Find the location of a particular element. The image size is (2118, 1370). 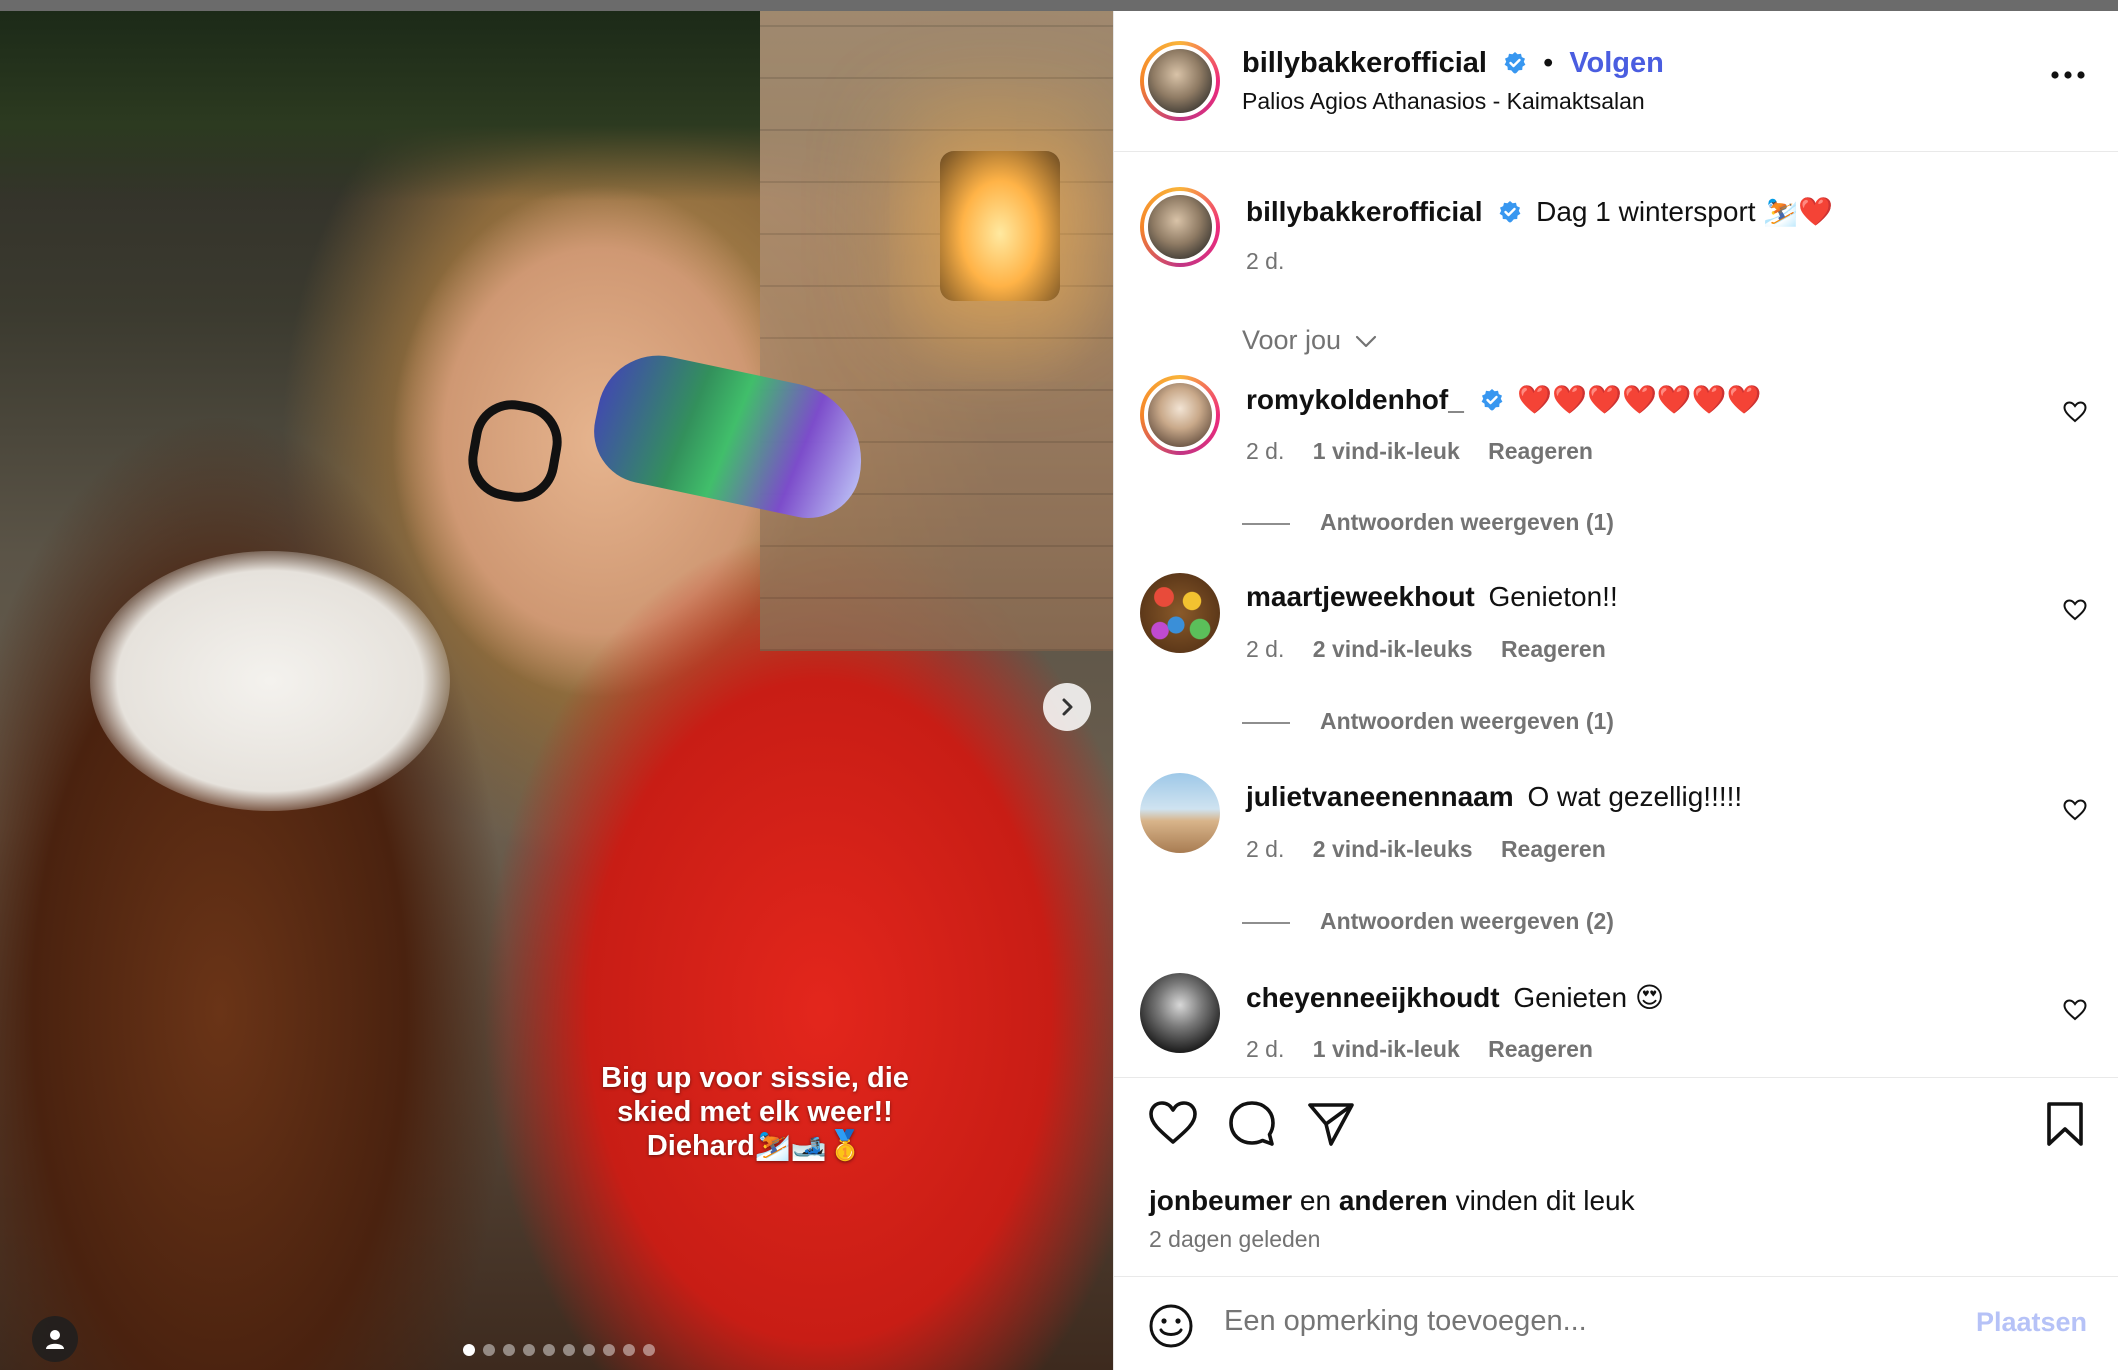

save-bookmark-icon is located at coordinates (2065, 1124).